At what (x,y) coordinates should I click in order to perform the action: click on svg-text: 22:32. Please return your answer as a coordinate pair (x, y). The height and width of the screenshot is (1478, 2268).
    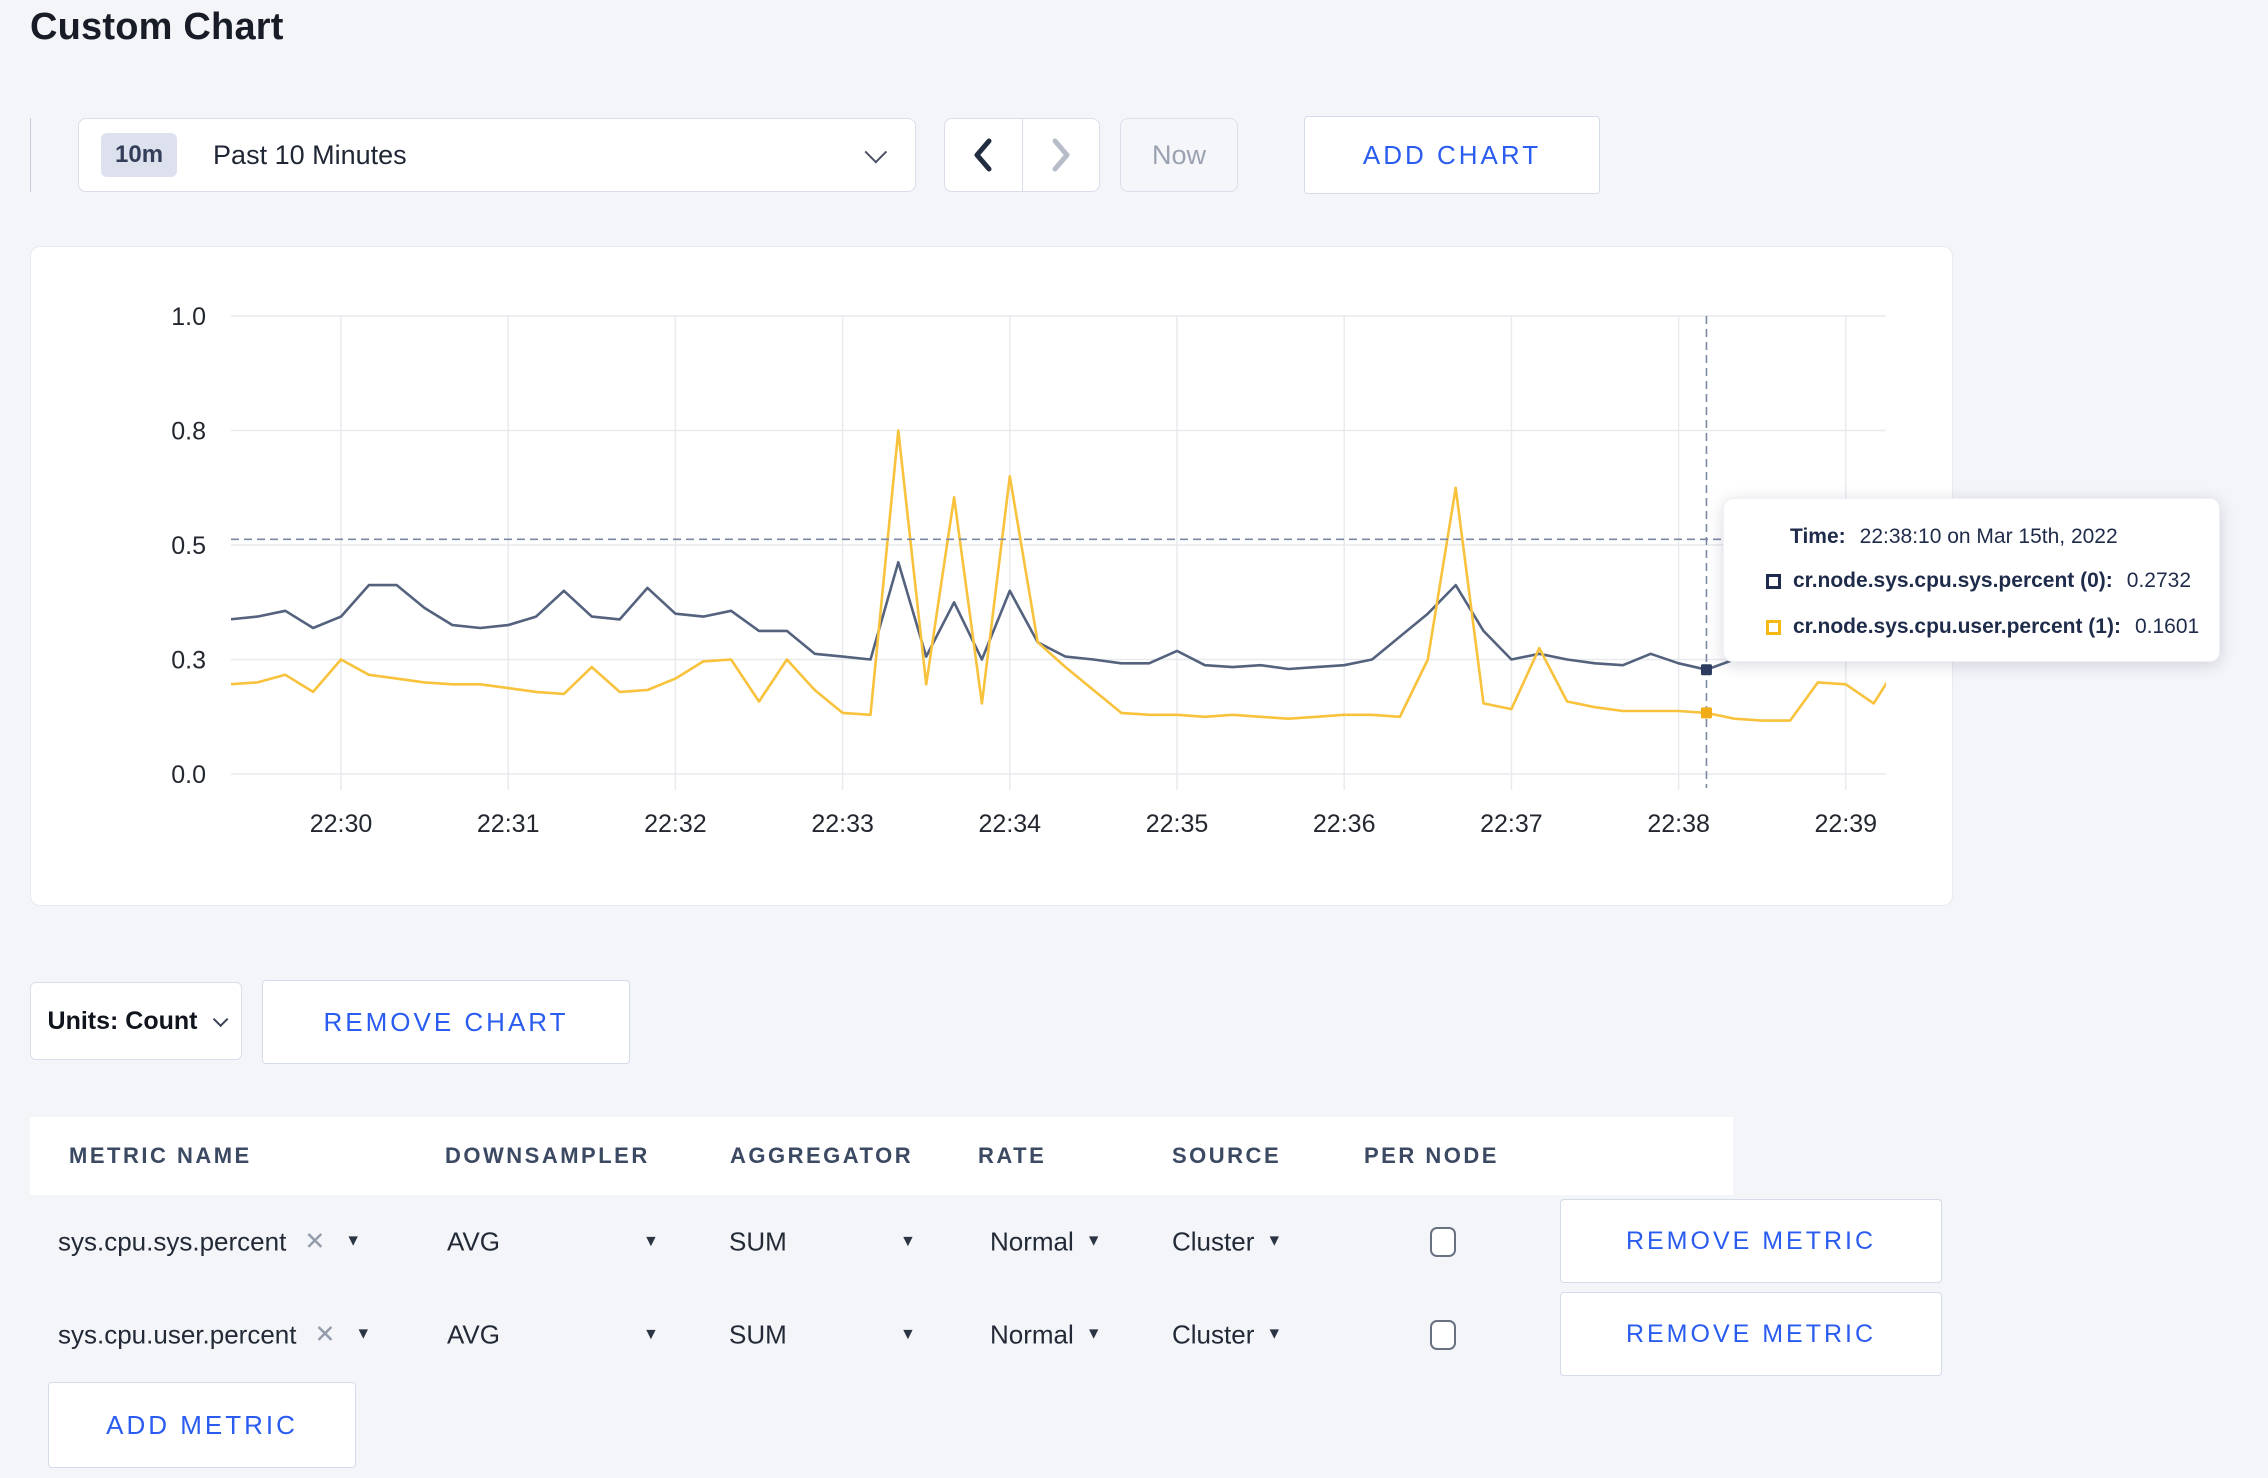
    Looking at the image, I should click on (675, 824).